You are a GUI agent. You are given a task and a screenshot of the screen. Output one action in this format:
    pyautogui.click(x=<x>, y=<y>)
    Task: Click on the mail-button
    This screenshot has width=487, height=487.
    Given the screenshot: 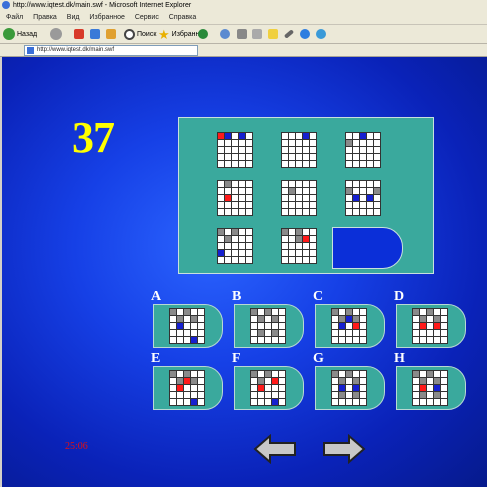 What is the action you would take?
    pyautogui.click(x=243, y=34)
    